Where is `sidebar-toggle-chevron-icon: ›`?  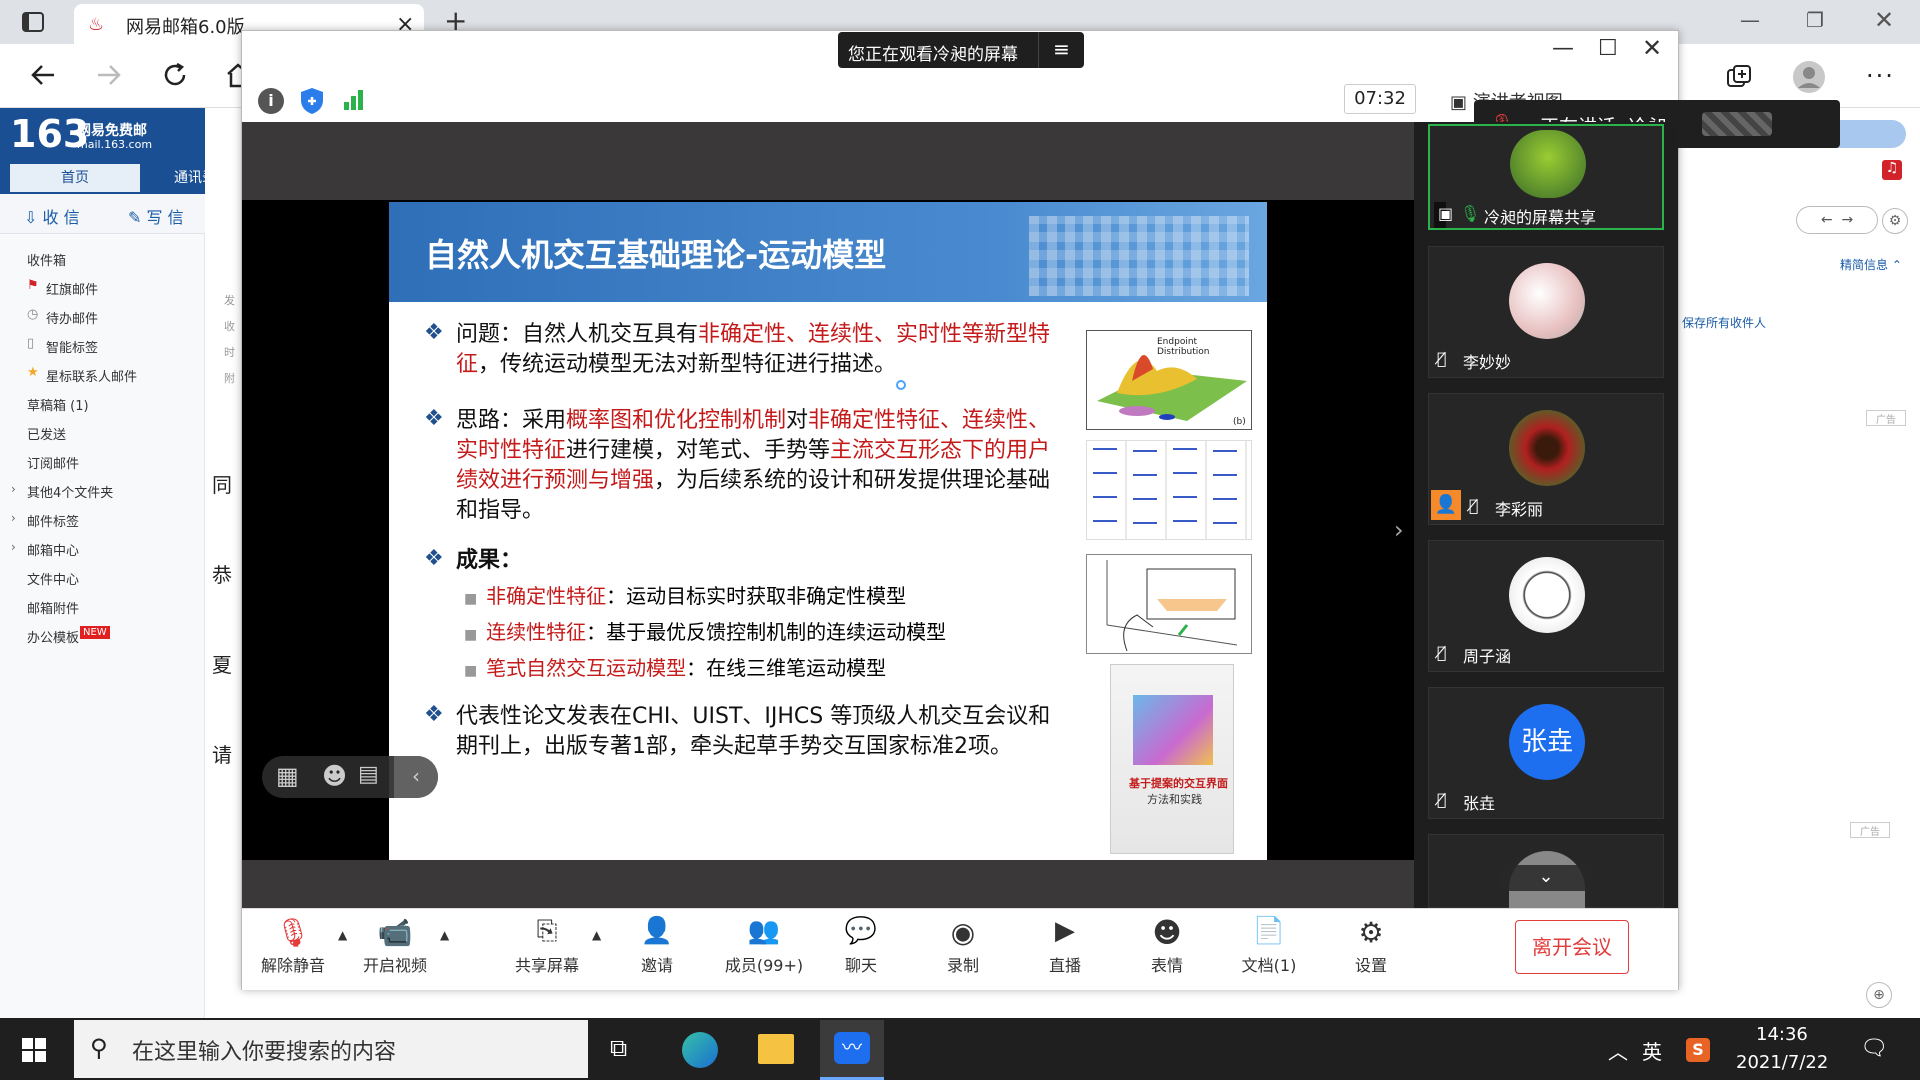
sidebar-toggle-chevron-icon: › is located at coordinates (1399, 530).